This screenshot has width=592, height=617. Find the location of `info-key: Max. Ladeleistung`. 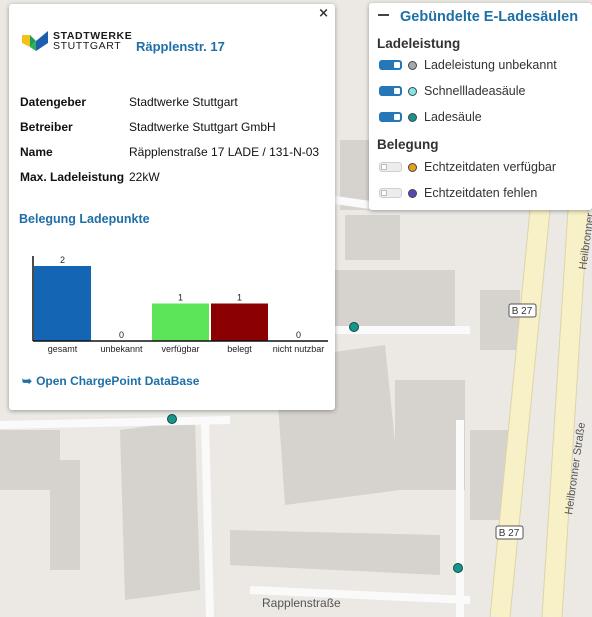

info-key: Max. Ladeleistung is located at coordinates (72, 177).